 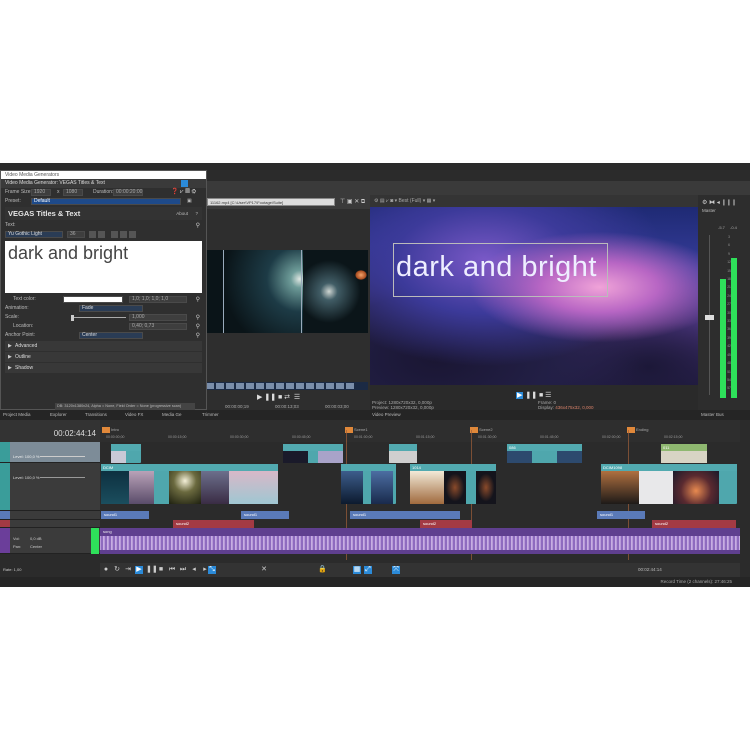 What do you see at coordinates (278, 397) in the screenshot?
I see `trimmer-transport: ▶ ❚❚ ■ ⇄ ☰` at bounding box center [278, 397].